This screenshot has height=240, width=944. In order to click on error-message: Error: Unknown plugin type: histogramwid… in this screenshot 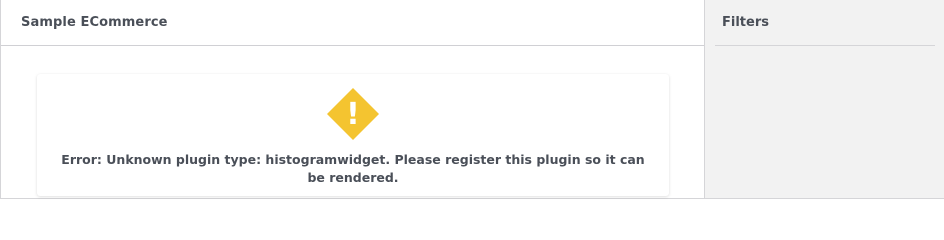, I will do `click(353, 168)`.